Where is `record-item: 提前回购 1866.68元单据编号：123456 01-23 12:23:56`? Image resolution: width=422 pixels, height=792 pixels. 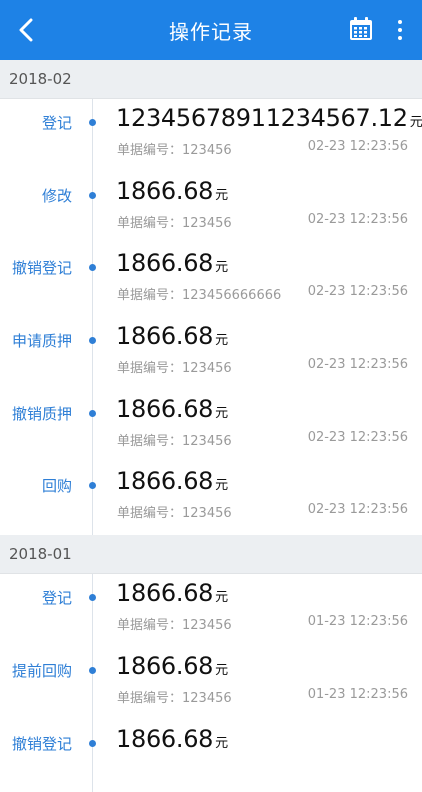 record-item: 提前回购 1866.68元单据编号：123456 01-23 12:23:56 is located at coordinates (211, 683).